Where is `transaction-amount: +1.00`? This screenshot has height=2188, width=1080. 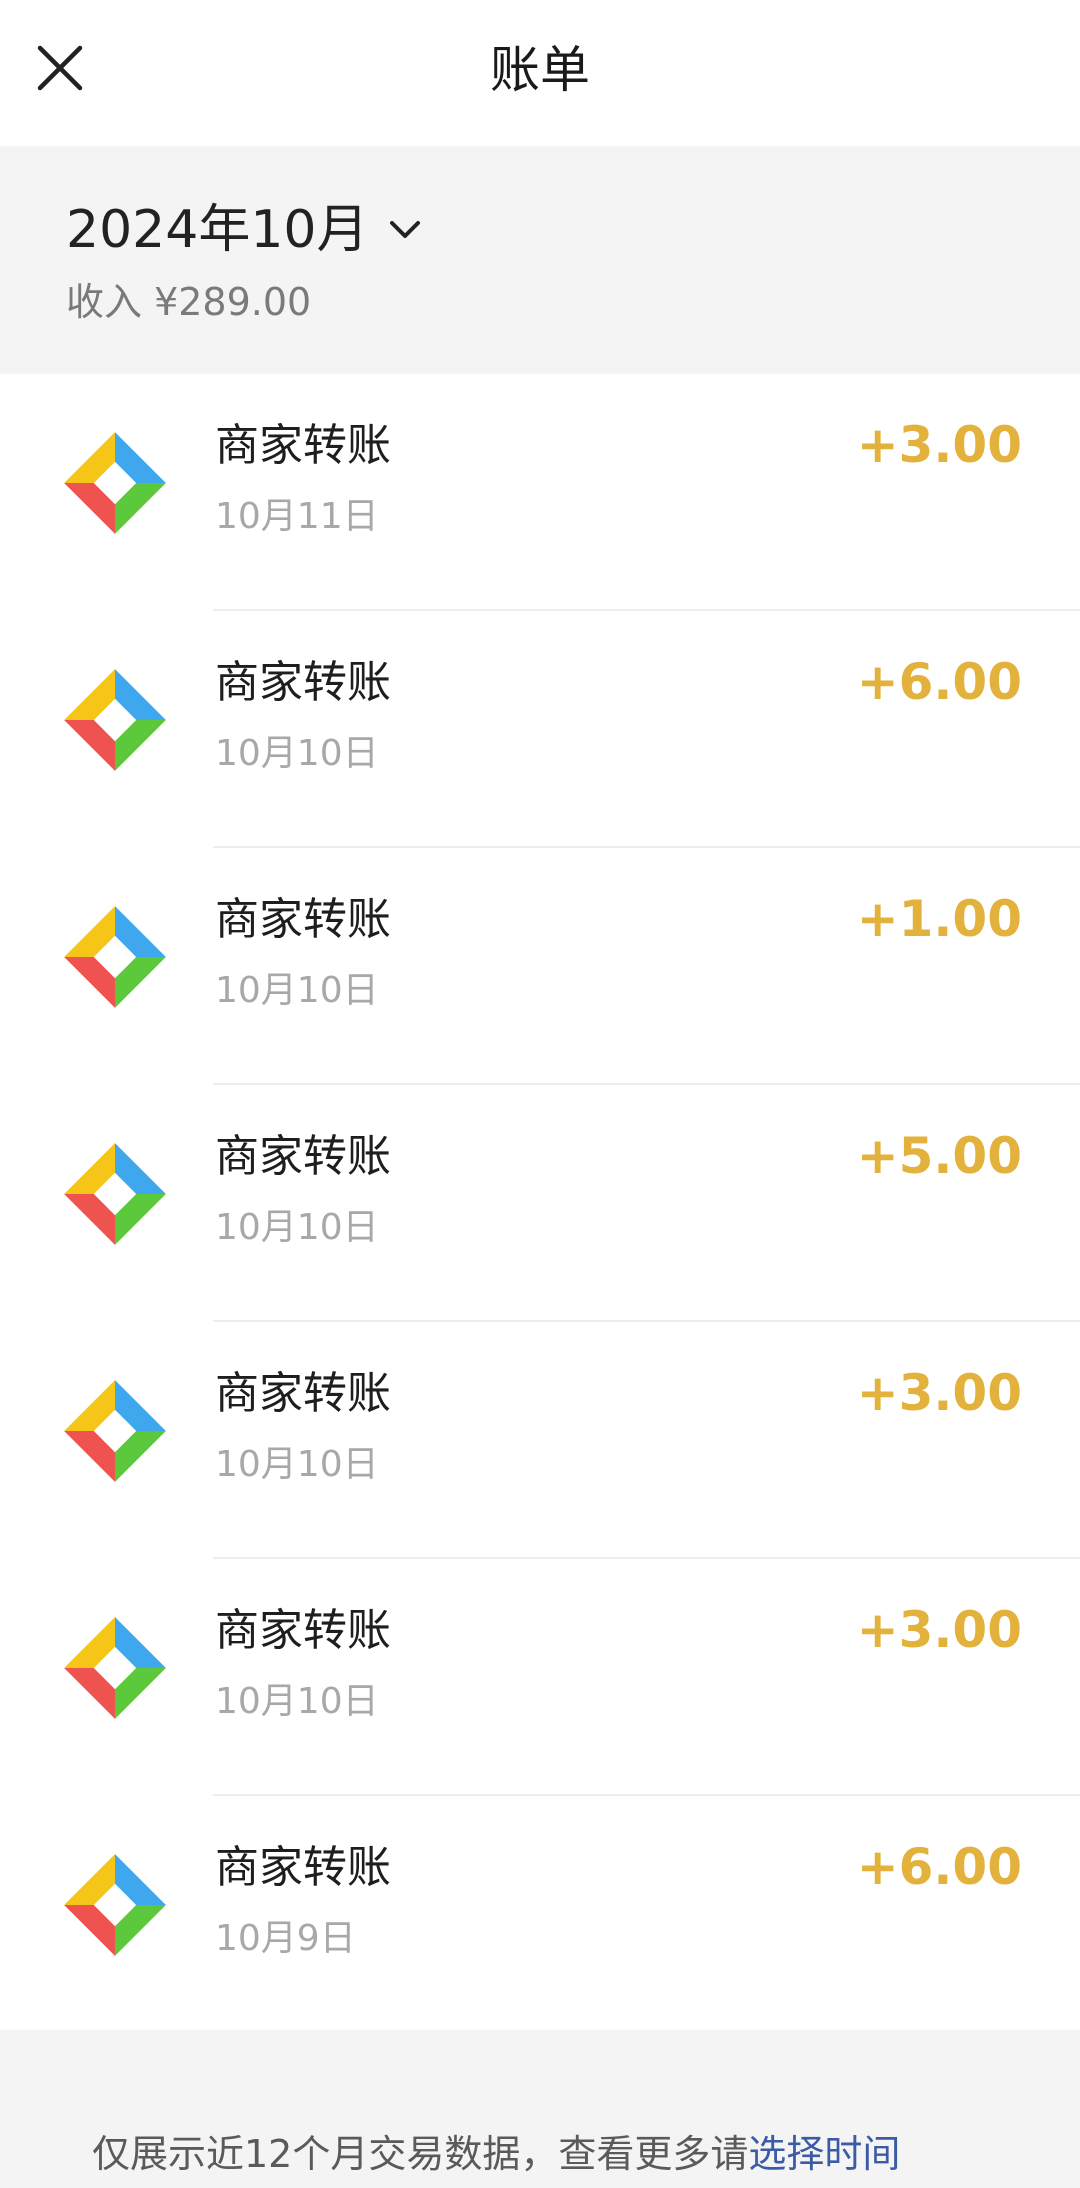 transaction-amount: +1.00 is located at coordinates (939, 919).